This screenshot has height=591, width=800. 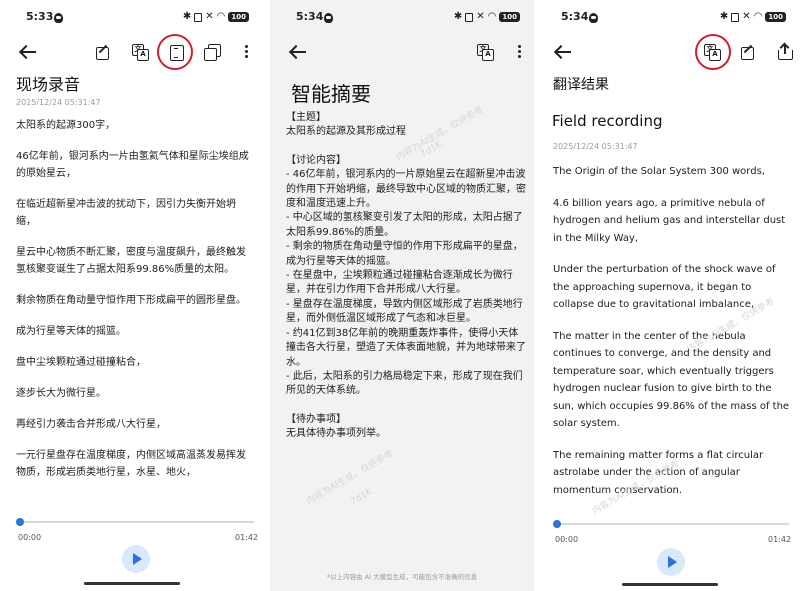 What do you see at coordinates (316, 419) in the screenshot?
I see `section-header: 【待办事项】` at bounding box center [316, 419].